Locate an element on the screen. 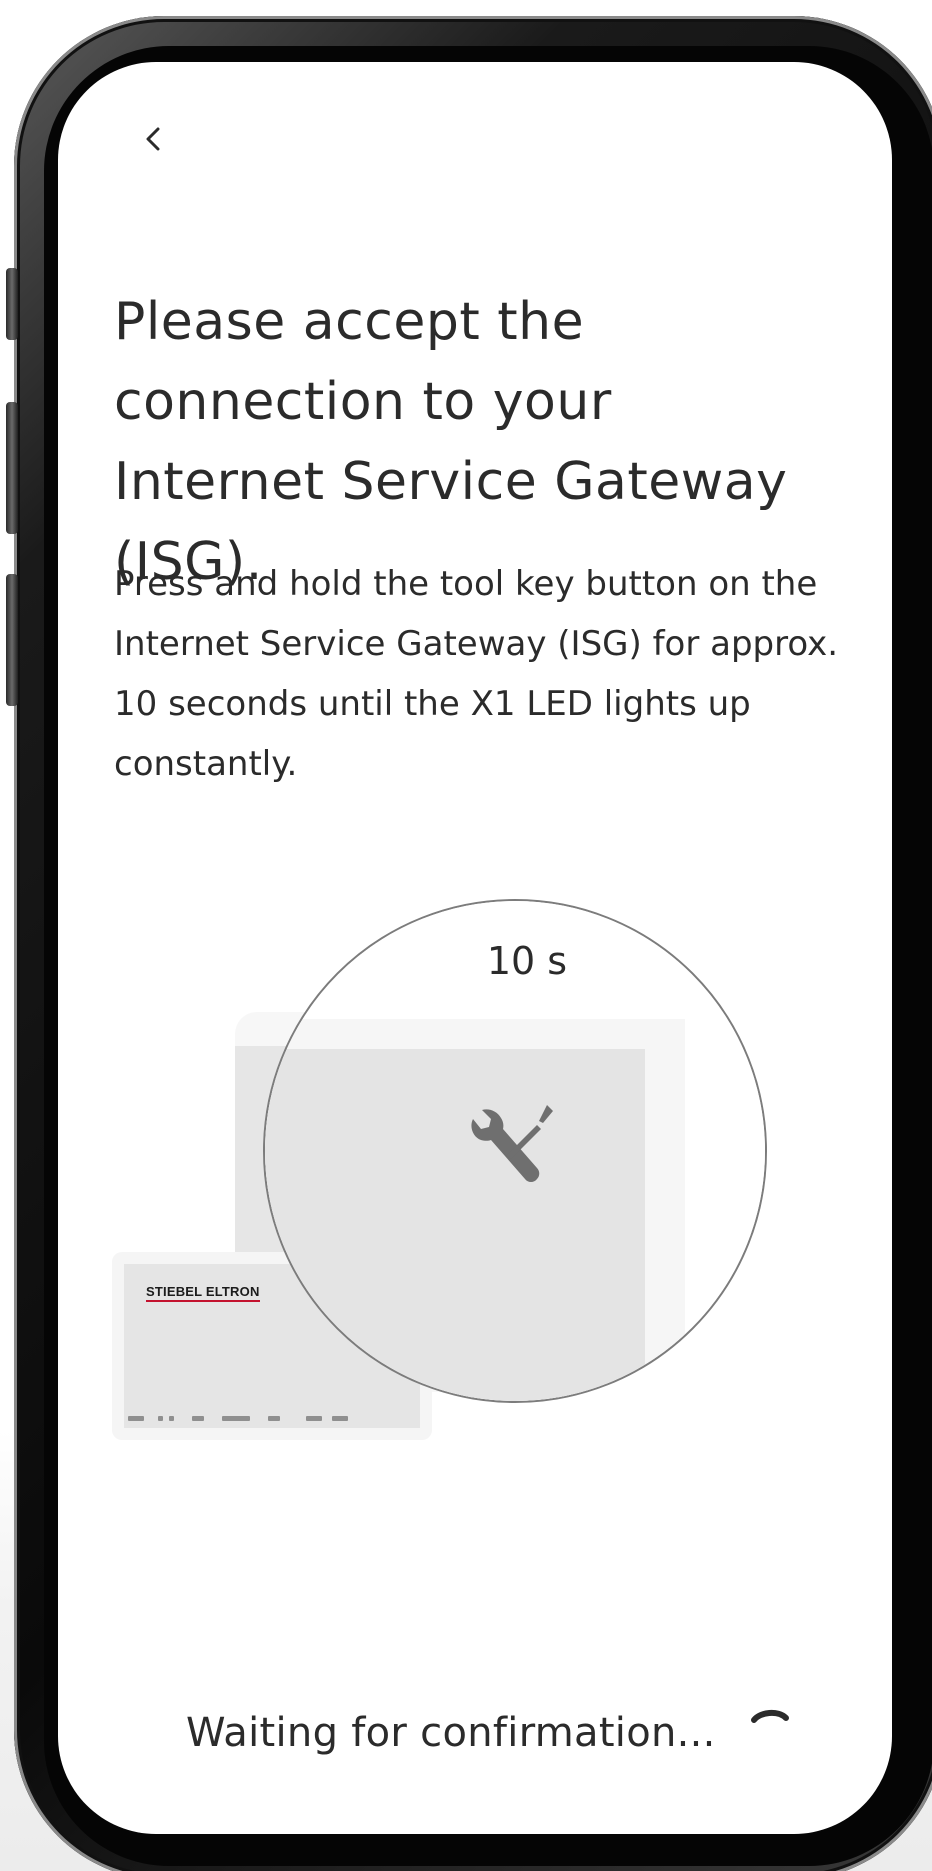 This screenshot has height=1871, width=932. back-button is located at coordinates (153, 139).